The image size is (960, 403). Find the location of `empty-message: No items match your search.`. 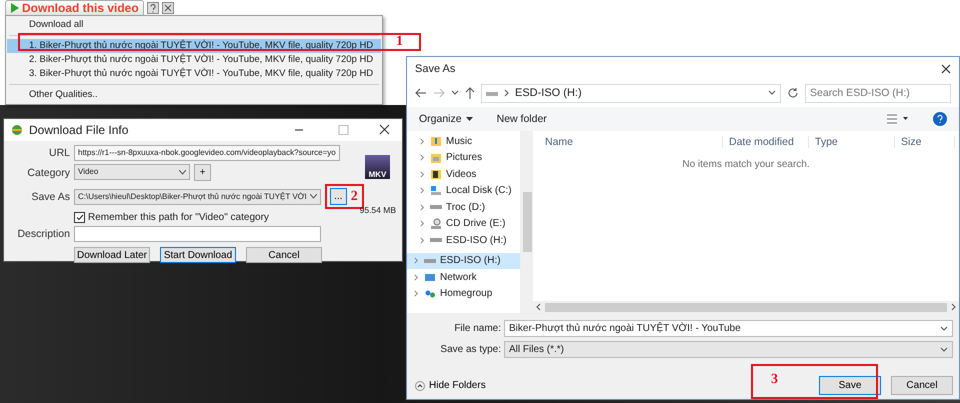

empty-message: No items match your search. is located at coordinates (746, 164).